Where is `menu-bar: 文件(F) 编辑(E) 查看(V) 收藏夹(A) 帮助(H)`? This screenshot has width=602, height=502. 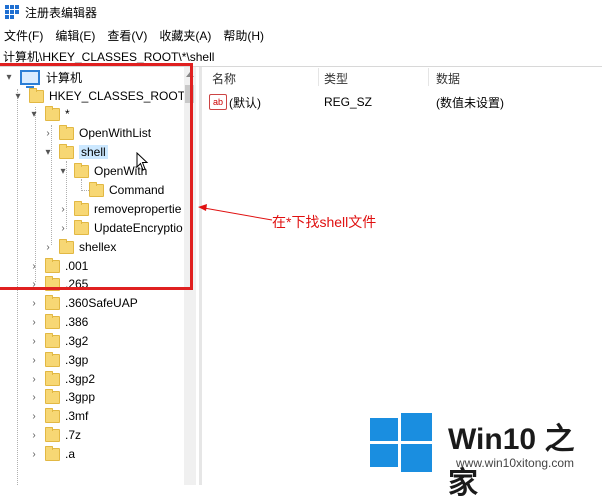
menu-bar: 文件(F) 编辑(E) 查看(V) 收藏夹(A) 帮助(H) is located at coordinates (136, 35).